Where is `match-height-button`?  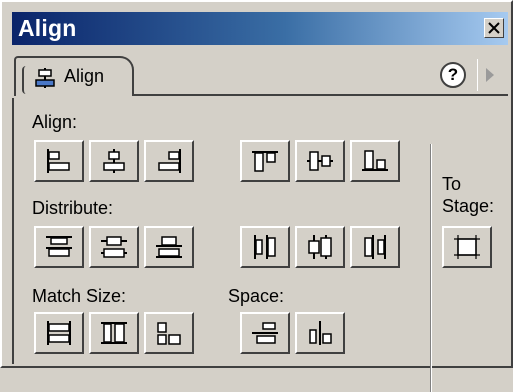 match-height-button is located at coordinates (114, 333).